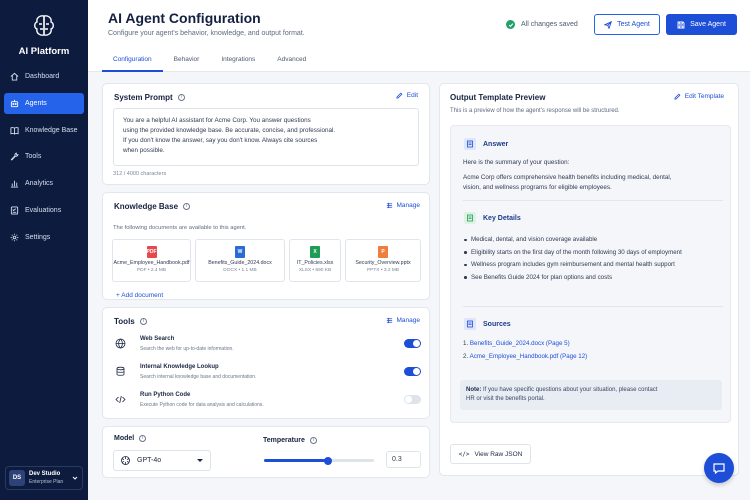 The height and width of the screenshot is (500, 750). What do you see at coordinates (681, 24) in the screenshot?
I see `save-icon` at bounding box center [681, 24].